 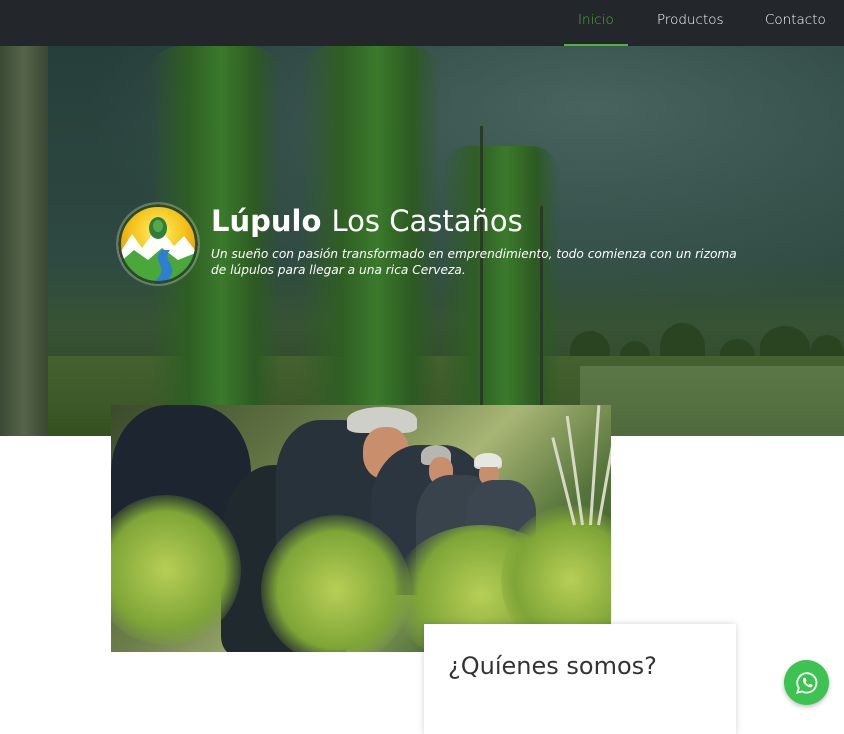 What do you see at coordinates (552, 666) in the screenshot?
I see `about-title: ¿Quíenes somos?` at bounding box center [552, 666].